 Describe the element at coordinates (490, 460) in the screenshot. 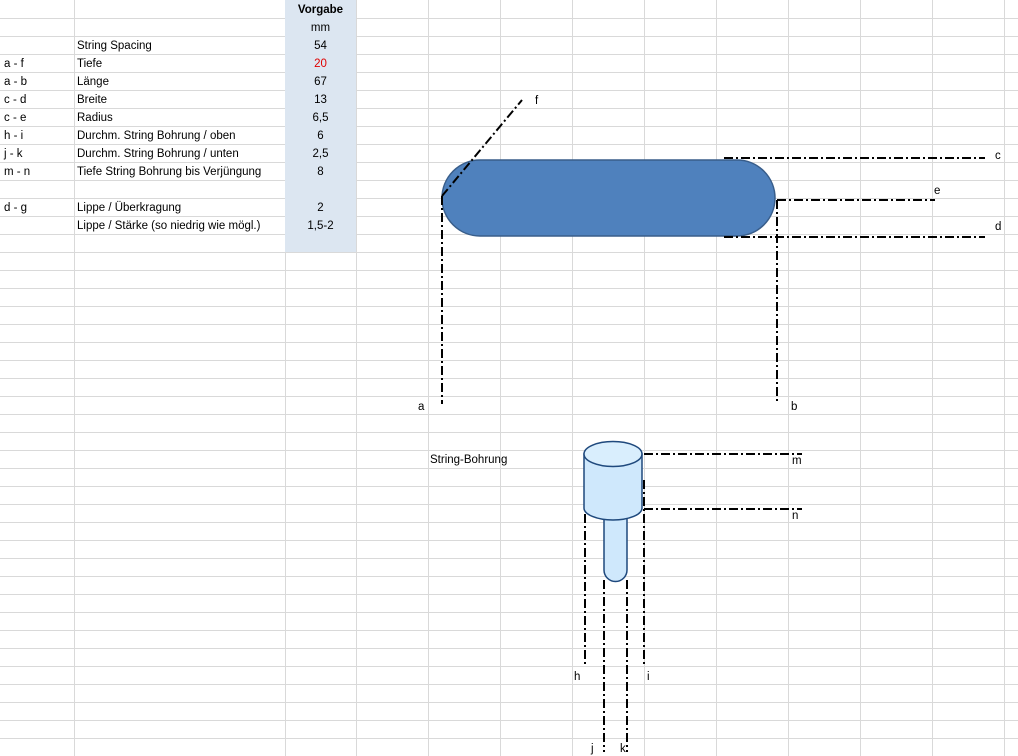

I see `bore-title: String-Bohrung` at that location.